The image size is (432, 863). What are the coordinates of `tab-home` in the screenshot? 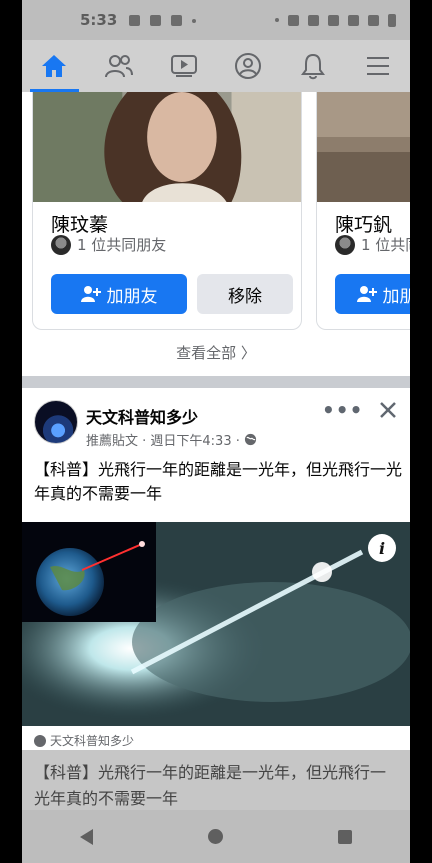 It's located at (54, 66).